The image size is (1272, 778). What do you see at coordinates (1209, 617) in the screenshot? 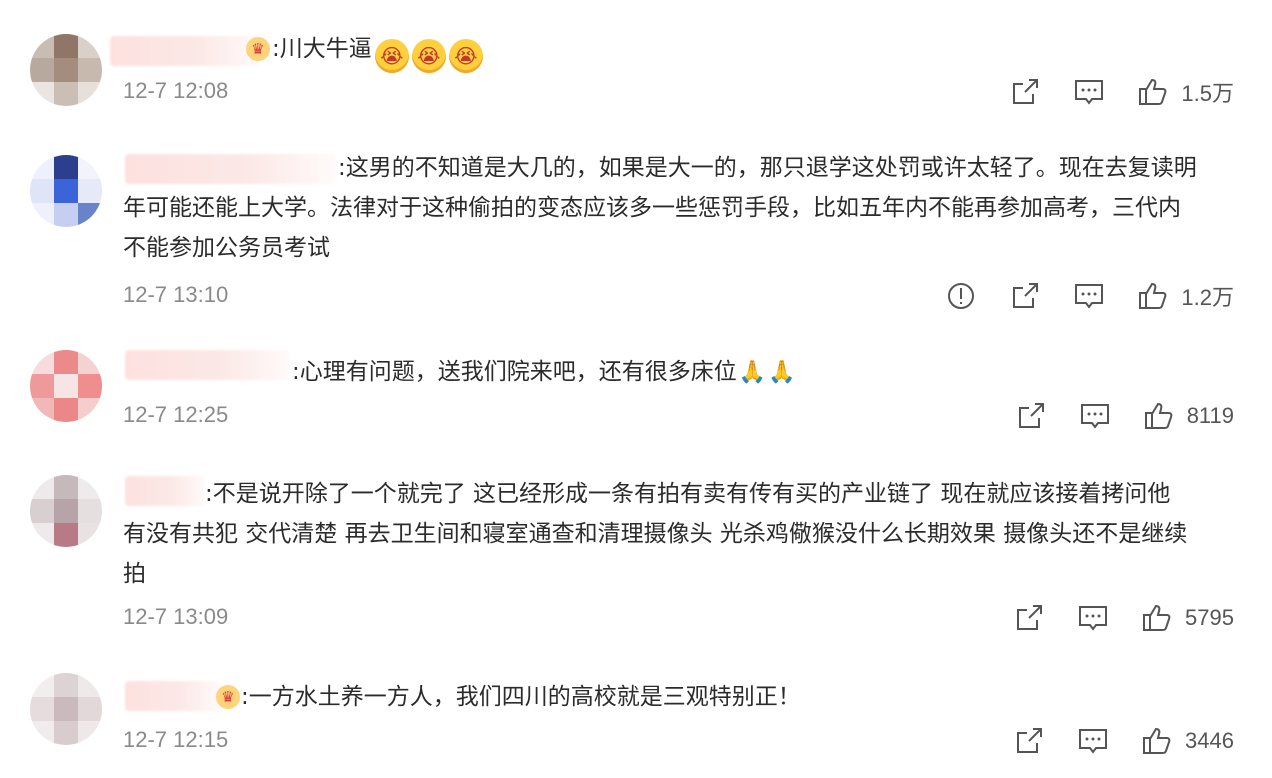
I see `like-count: 5795` at bounding box center [1209, 617].